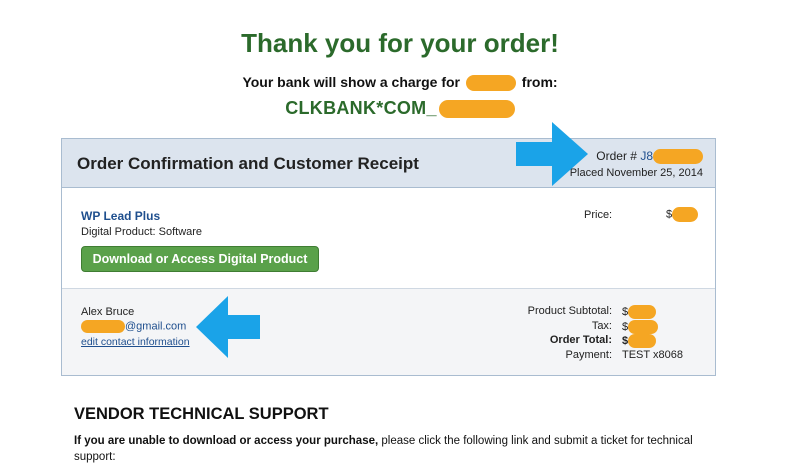  I want to click on order-total-label: Order Total:, so click(580, 340).